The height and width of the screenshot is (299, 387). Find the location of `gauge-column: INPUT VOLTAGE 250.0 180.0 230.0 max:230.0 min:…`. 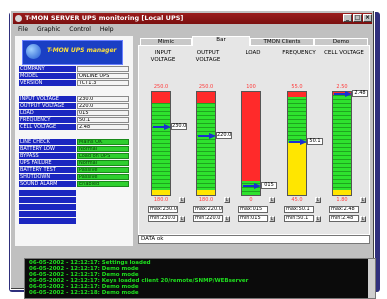

gauge-column: INPUT VOLTAGE 250.0 180.0 230.0 max:230.0 min:… is located at coordinates (164, 138).